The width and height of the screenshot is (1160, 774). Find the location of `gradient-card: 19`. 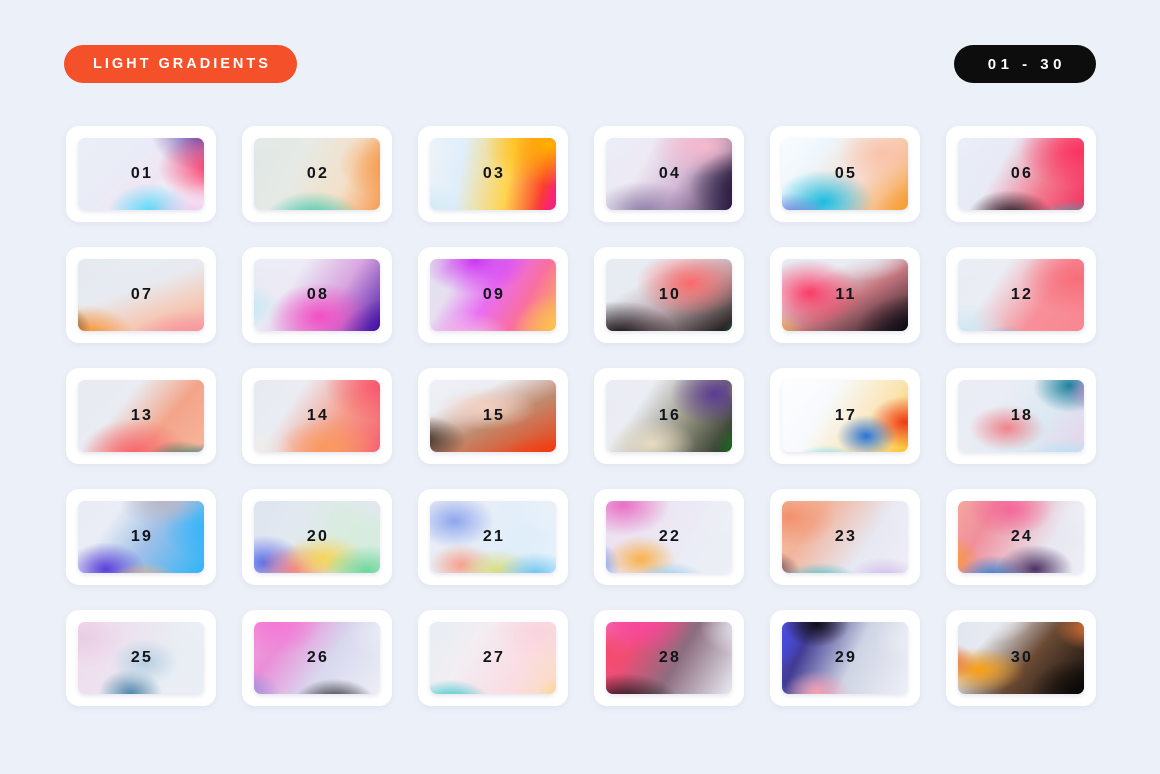

gradient-card: 19 is located at coordinates (141, 537).